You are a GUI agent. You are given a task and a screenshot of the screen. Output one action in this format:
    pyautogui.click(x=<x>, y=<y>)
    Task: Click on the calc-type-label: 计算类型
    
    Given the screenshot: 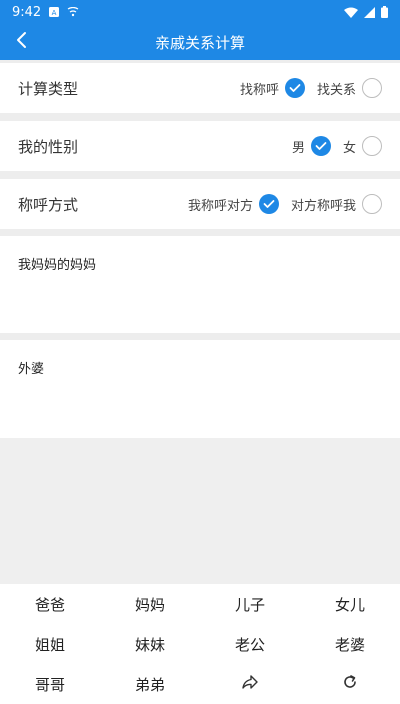 What is the action you would take?
    pyautogui.click(x=48, y=88)
    